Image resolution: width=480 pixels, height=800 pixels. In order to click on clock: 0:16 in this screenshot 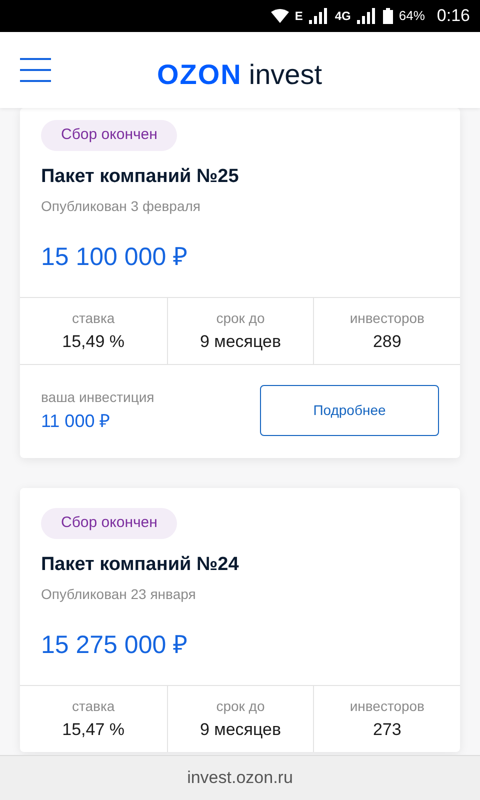, I will do `click(453, 16)`.